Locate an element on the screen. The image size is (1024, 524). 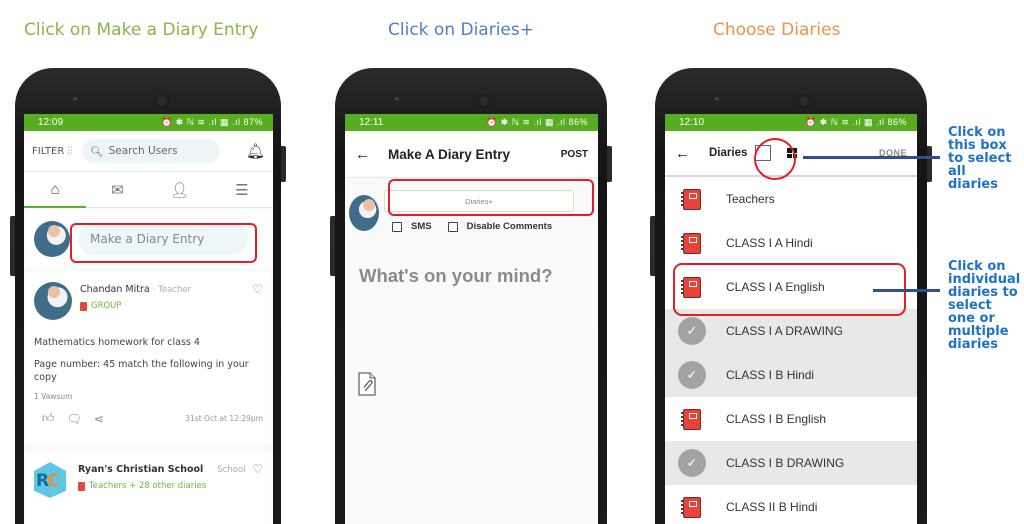
reaction-count: 1 Vawsum is located at coordinates (53, 396).